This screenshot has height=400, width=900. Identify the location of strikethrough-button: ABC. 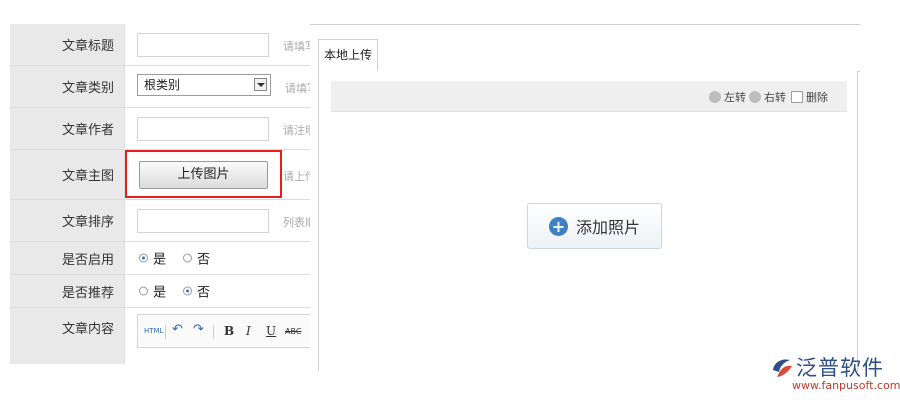
(293, 331).